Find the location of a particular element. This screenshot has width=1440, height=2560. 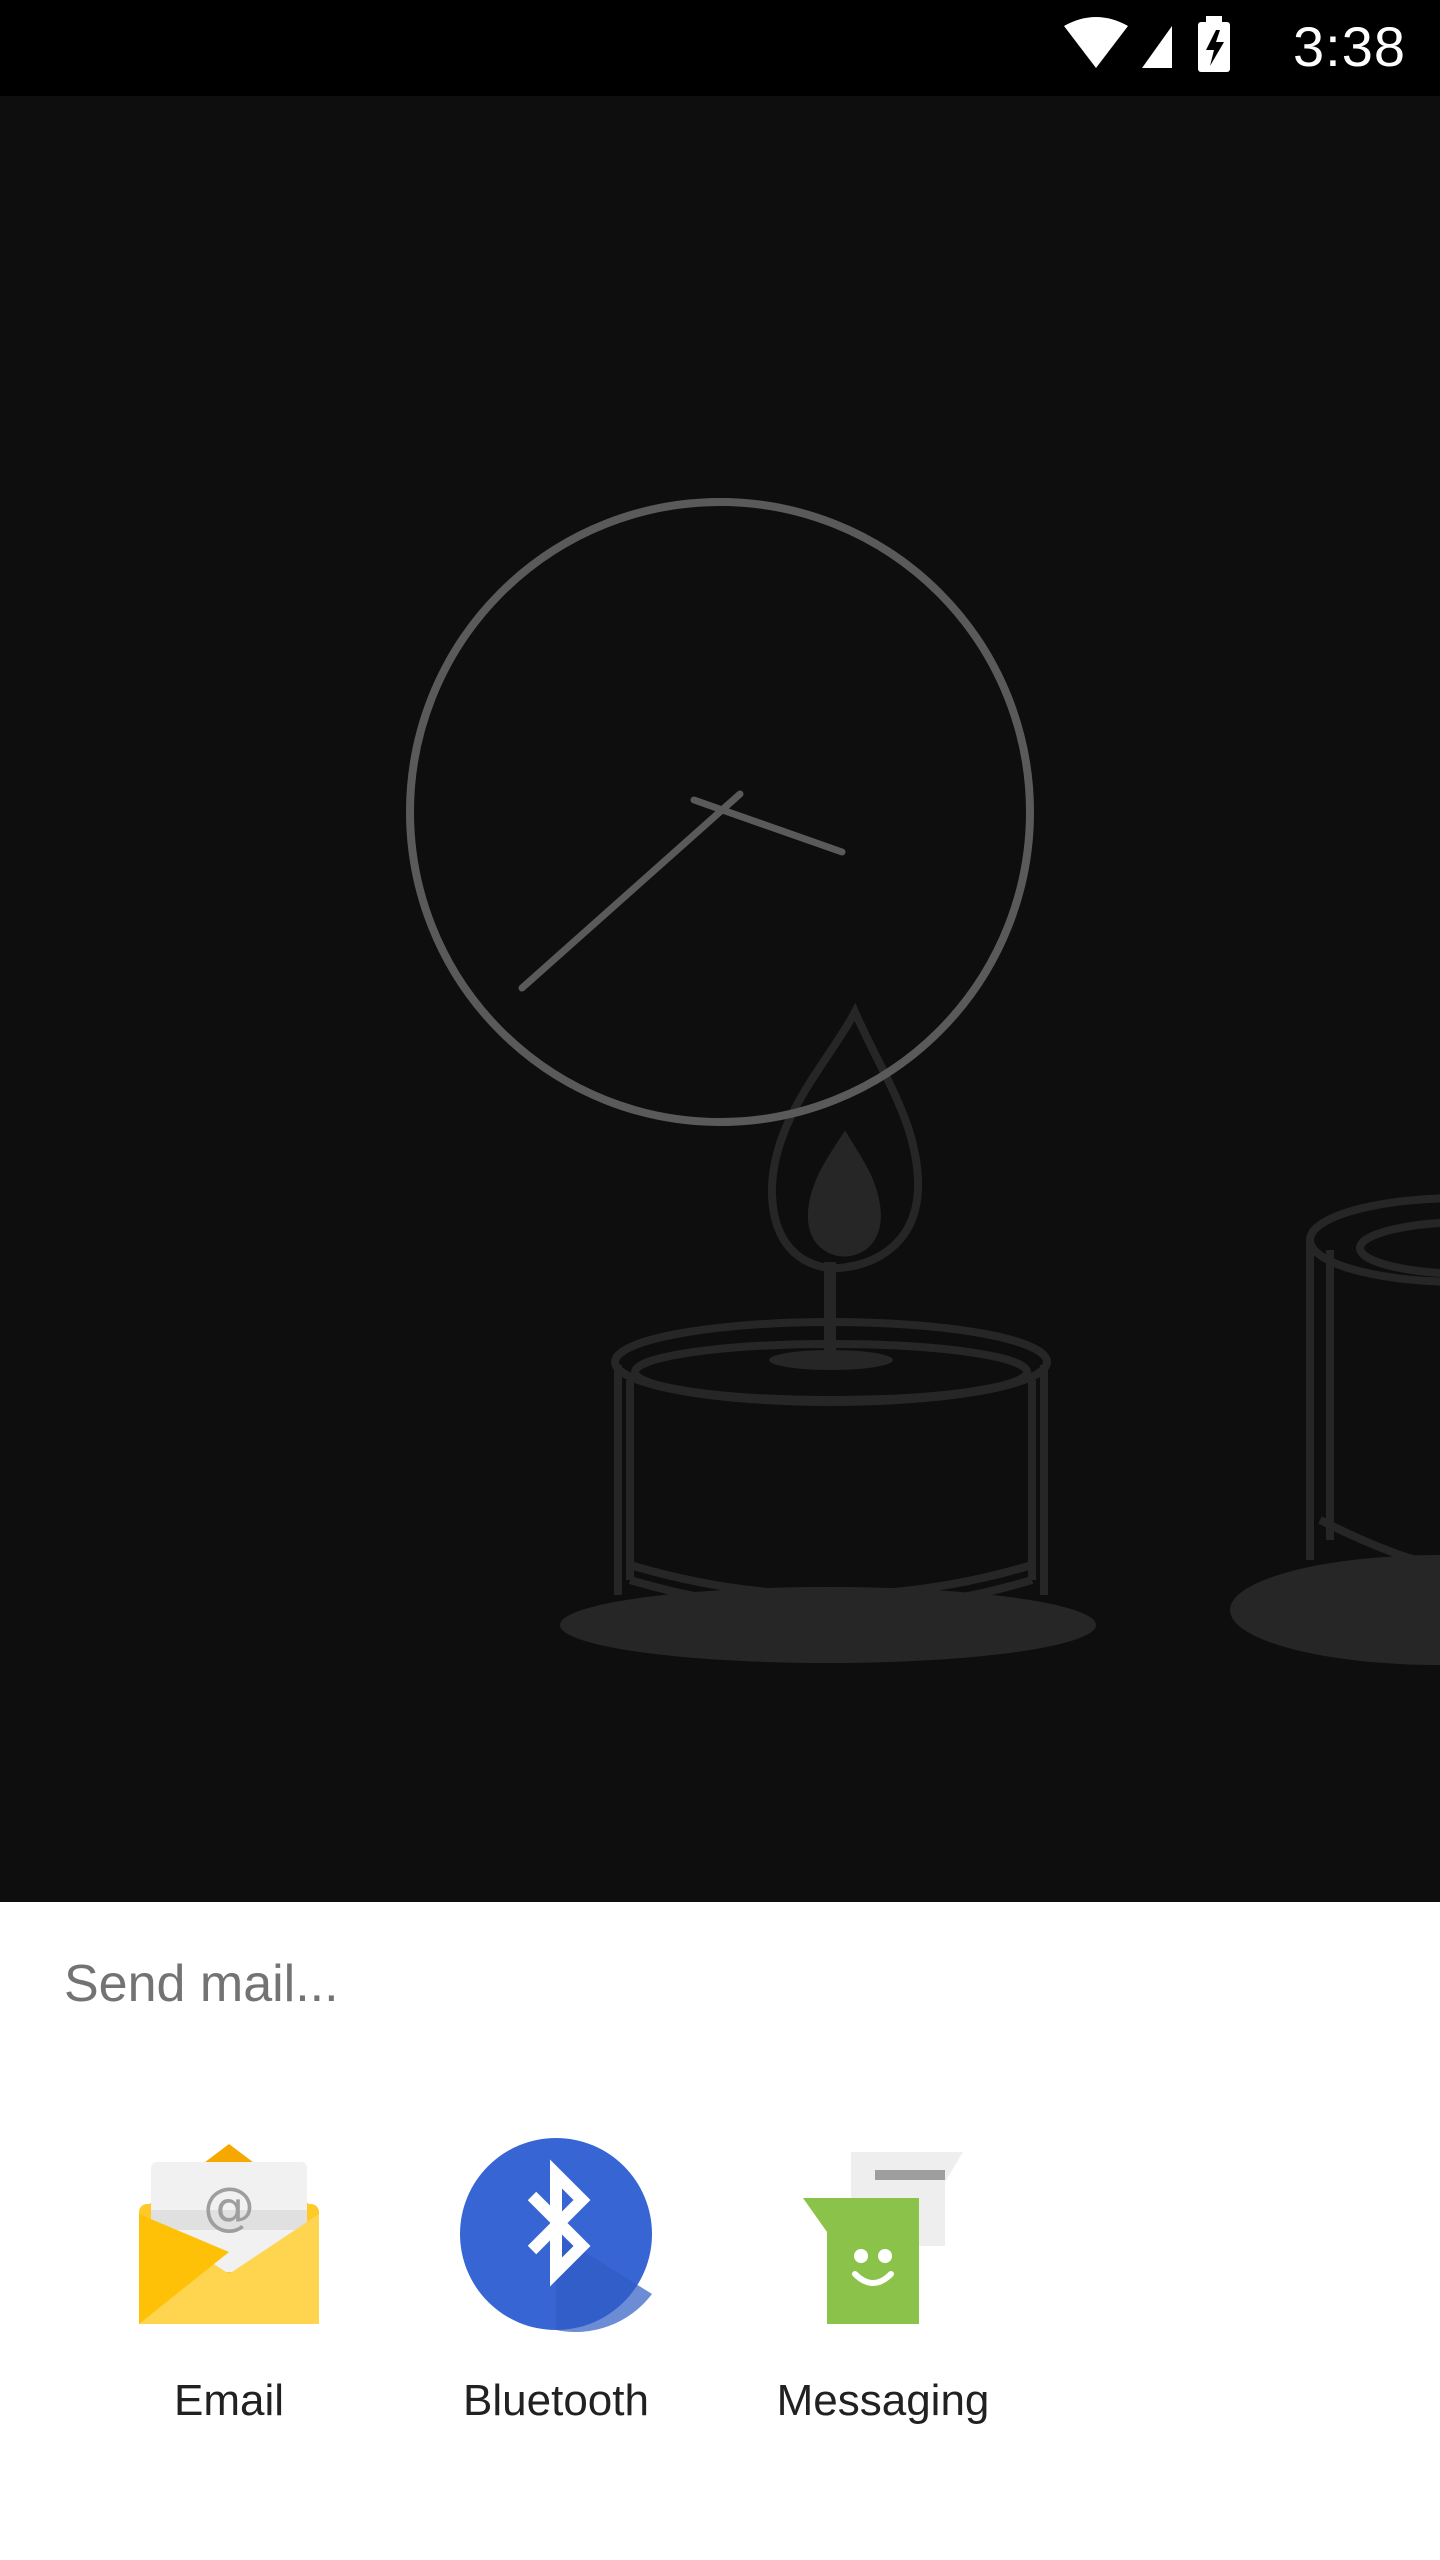

share-target-messaging: Messaging is located at coordinates (883, 2304).